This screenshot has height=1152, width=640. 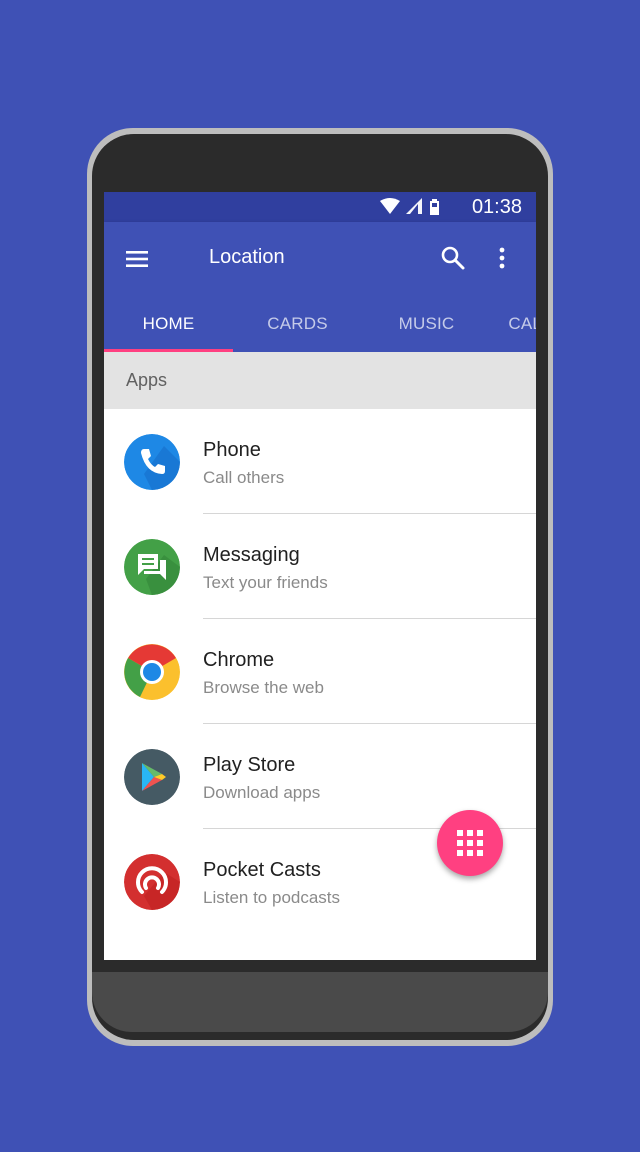 I want to click on list-item-chrome: Chrome Browse the web, so click(x=320, y=671).